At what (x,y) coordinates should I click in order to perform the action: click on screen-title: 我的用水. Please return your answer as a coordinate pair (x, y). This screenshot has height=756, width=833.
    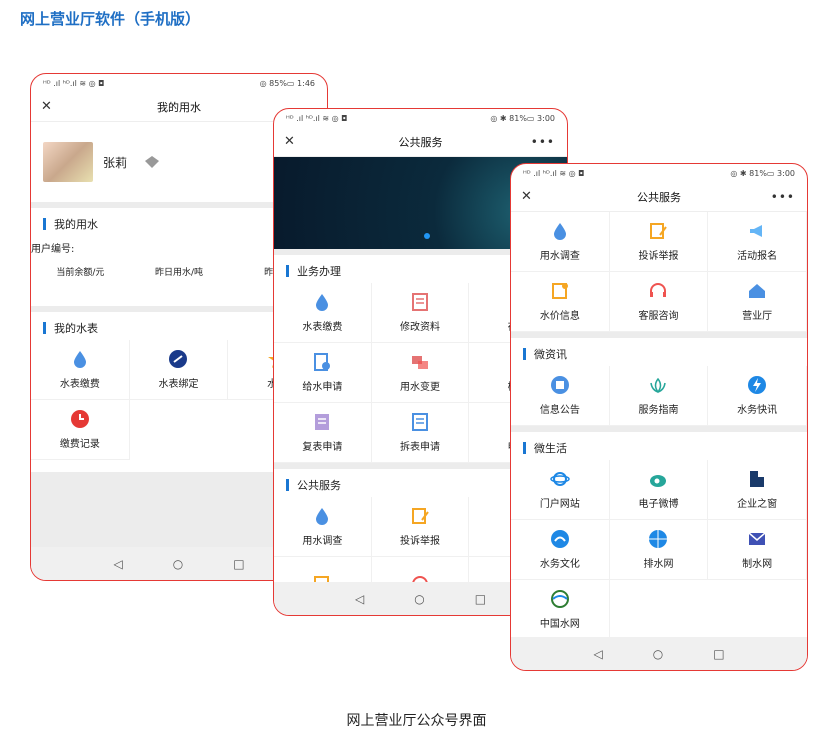
    Looking at the image, I should click on (179, 107).